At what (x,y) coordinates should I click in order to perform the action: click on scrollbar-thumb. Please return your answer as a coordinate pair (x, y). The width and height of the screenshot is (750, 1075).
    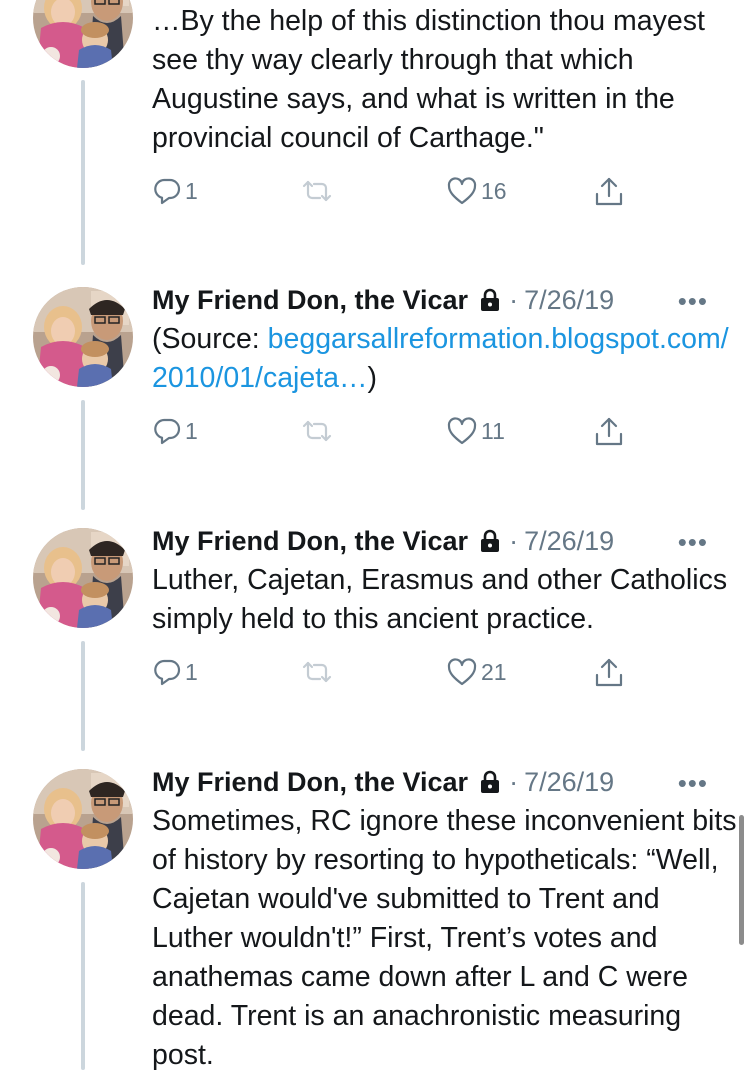
    Looking at the image, I should click on (741, 880).